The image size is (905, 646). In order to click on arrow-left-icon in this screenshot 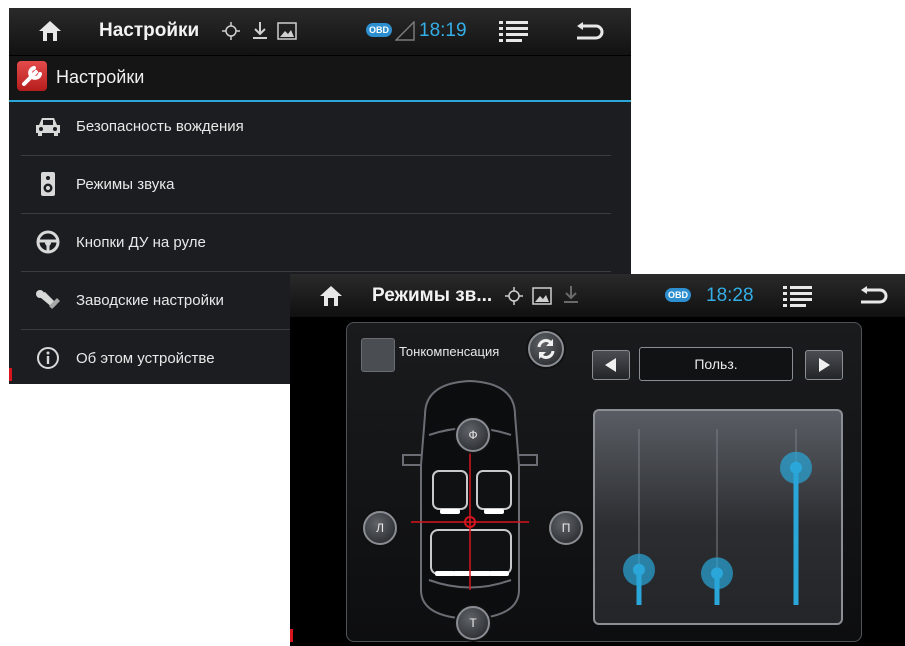, I will do `click(610, 365)`.